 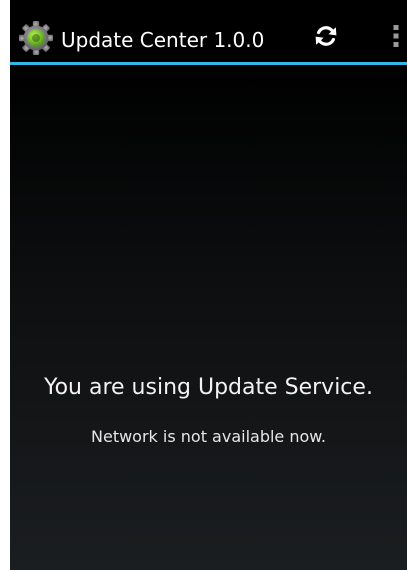 I want to click on app-title: Update Center 1.0.0, so click(x=163, y=40).